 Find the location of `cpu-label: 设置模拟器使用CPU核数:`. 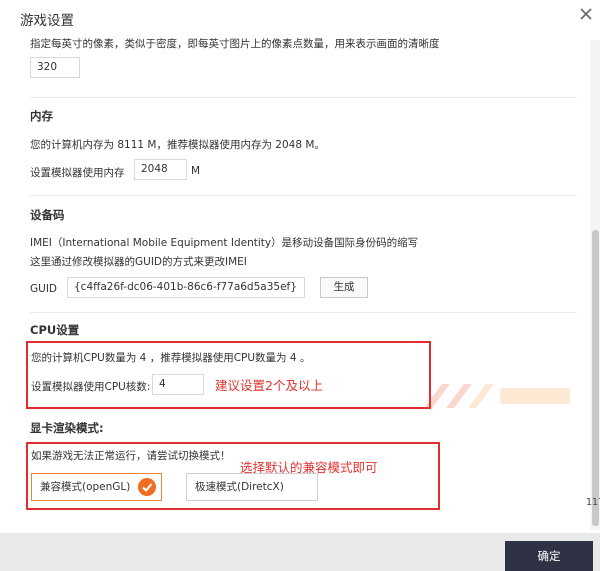

cpu-label: 设置模拟器使用CPU核数: is located at coordinates (91, 387).